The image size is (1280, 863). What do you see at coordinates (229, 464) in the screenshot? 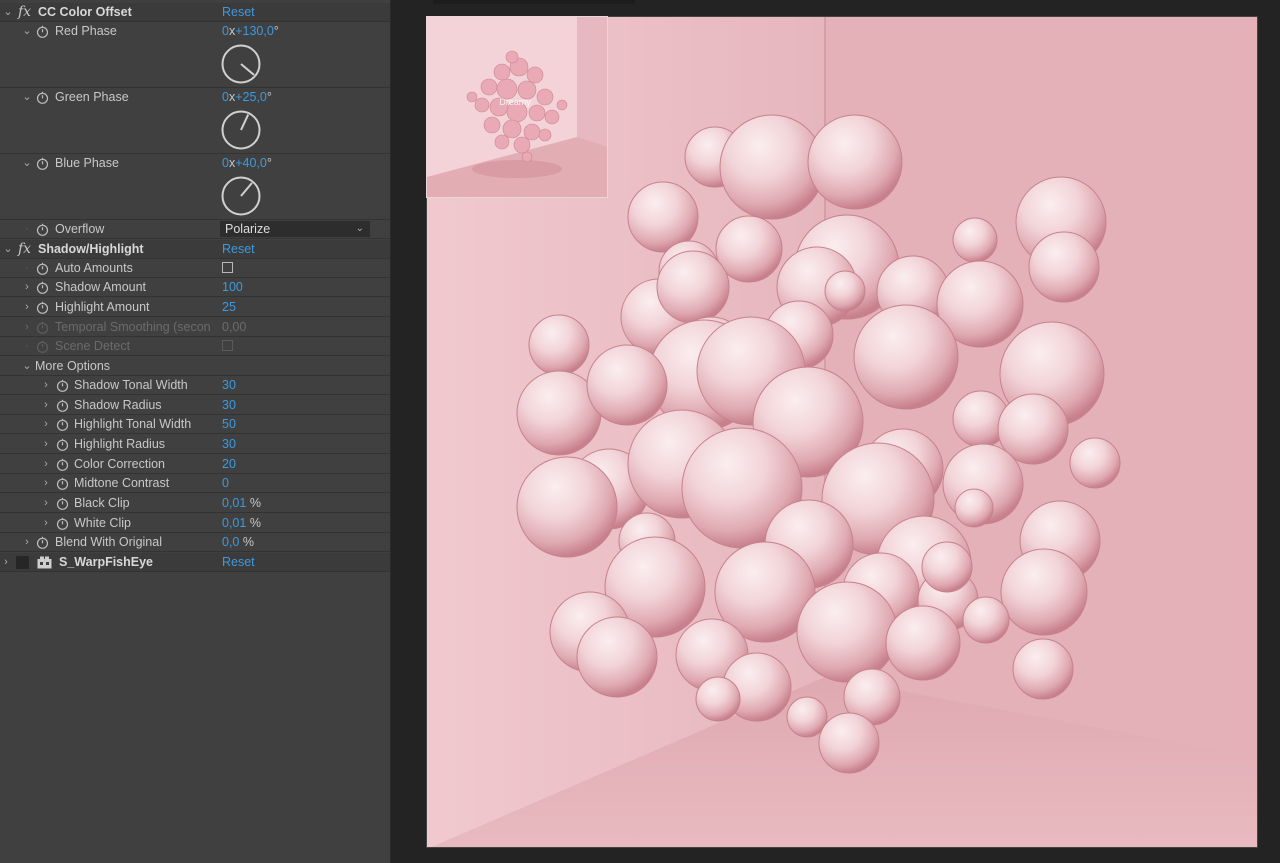
I see `property-value: 20` at bounding box center [229, 464].